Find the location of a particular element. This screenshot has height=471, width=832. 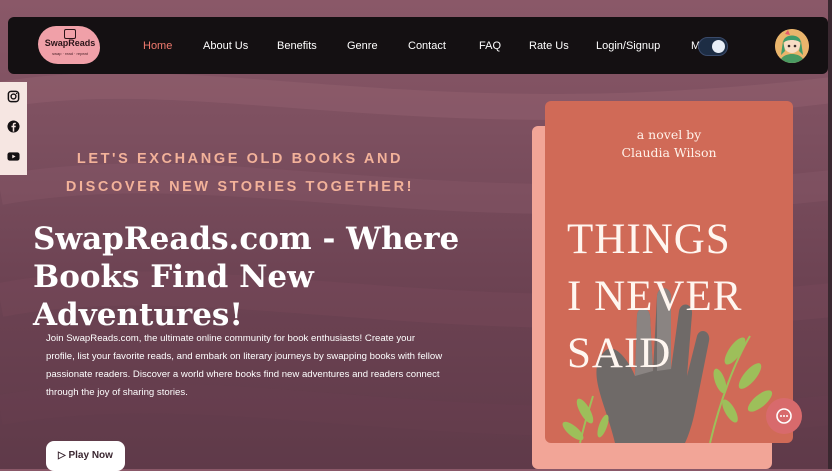

avatar-illustration is located at coordinates (792, 46).